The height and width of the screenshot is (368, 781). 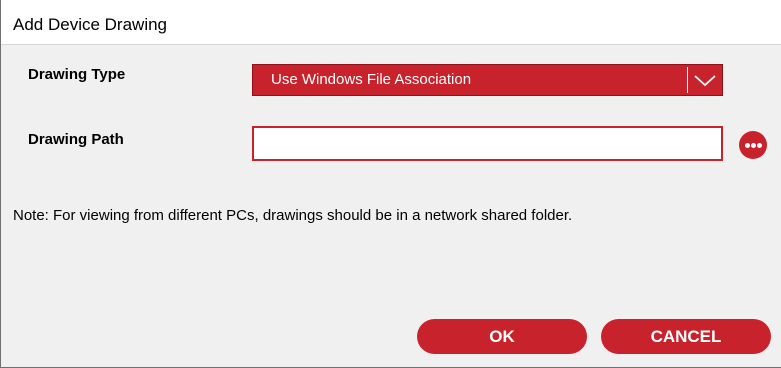 I want to click on drawing-path-input, so click(x=487, y=143).